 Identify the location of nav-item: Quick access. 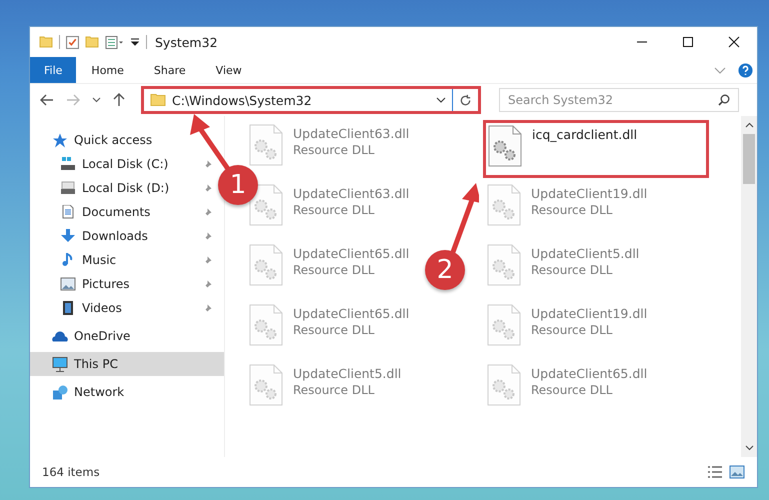
(127, 140).